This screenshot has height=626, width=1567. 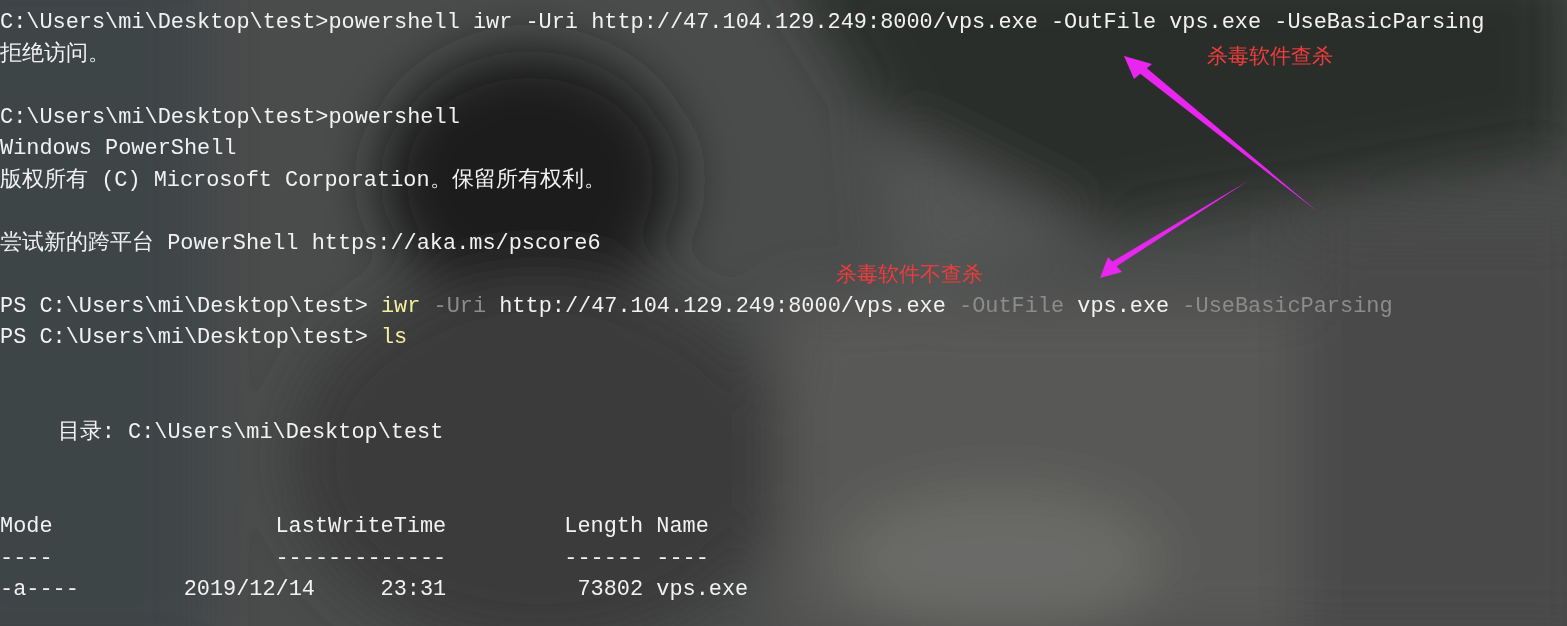 I want to click on annotation-text: 杀毒软件不查杀, so click(x=909, y=275).